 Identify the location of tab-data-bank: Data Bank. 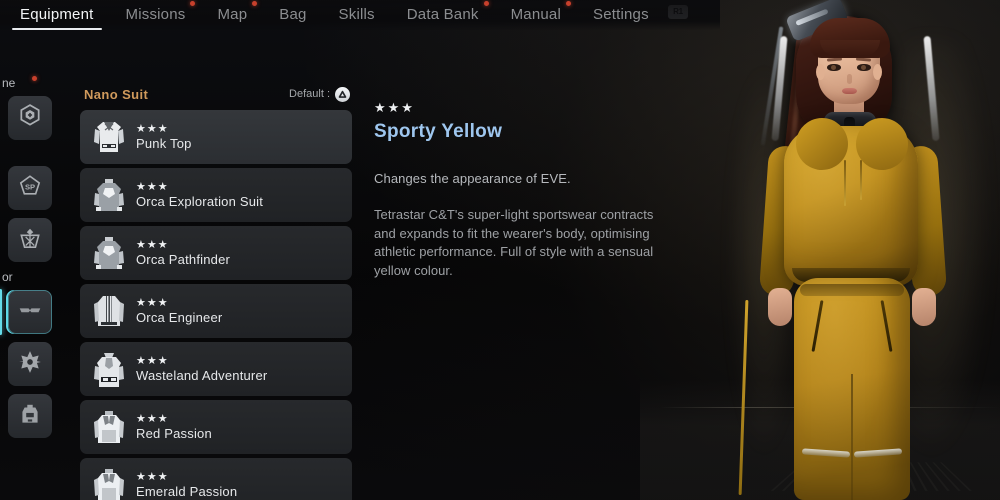
(443, 15).